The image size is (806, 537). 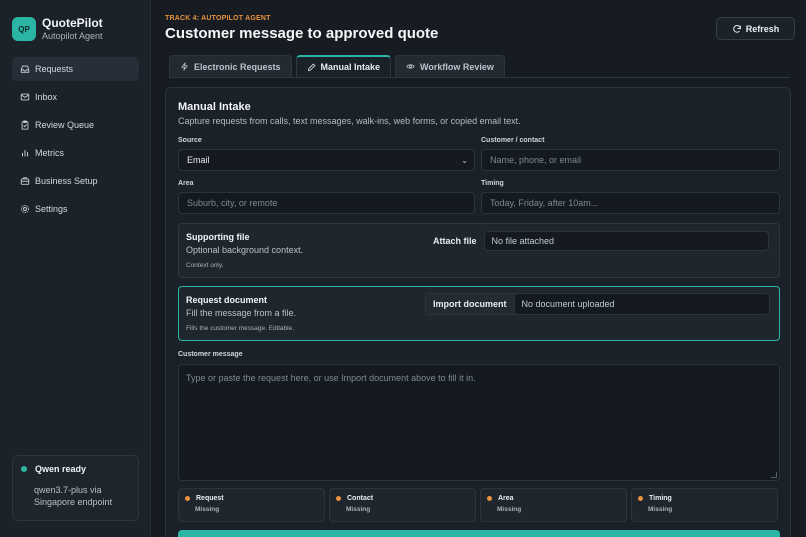 What do you see at coordinates (704, 505) in the screenshot?
I see `check-timing: Timing Missing` at bounding box center [704, 505].